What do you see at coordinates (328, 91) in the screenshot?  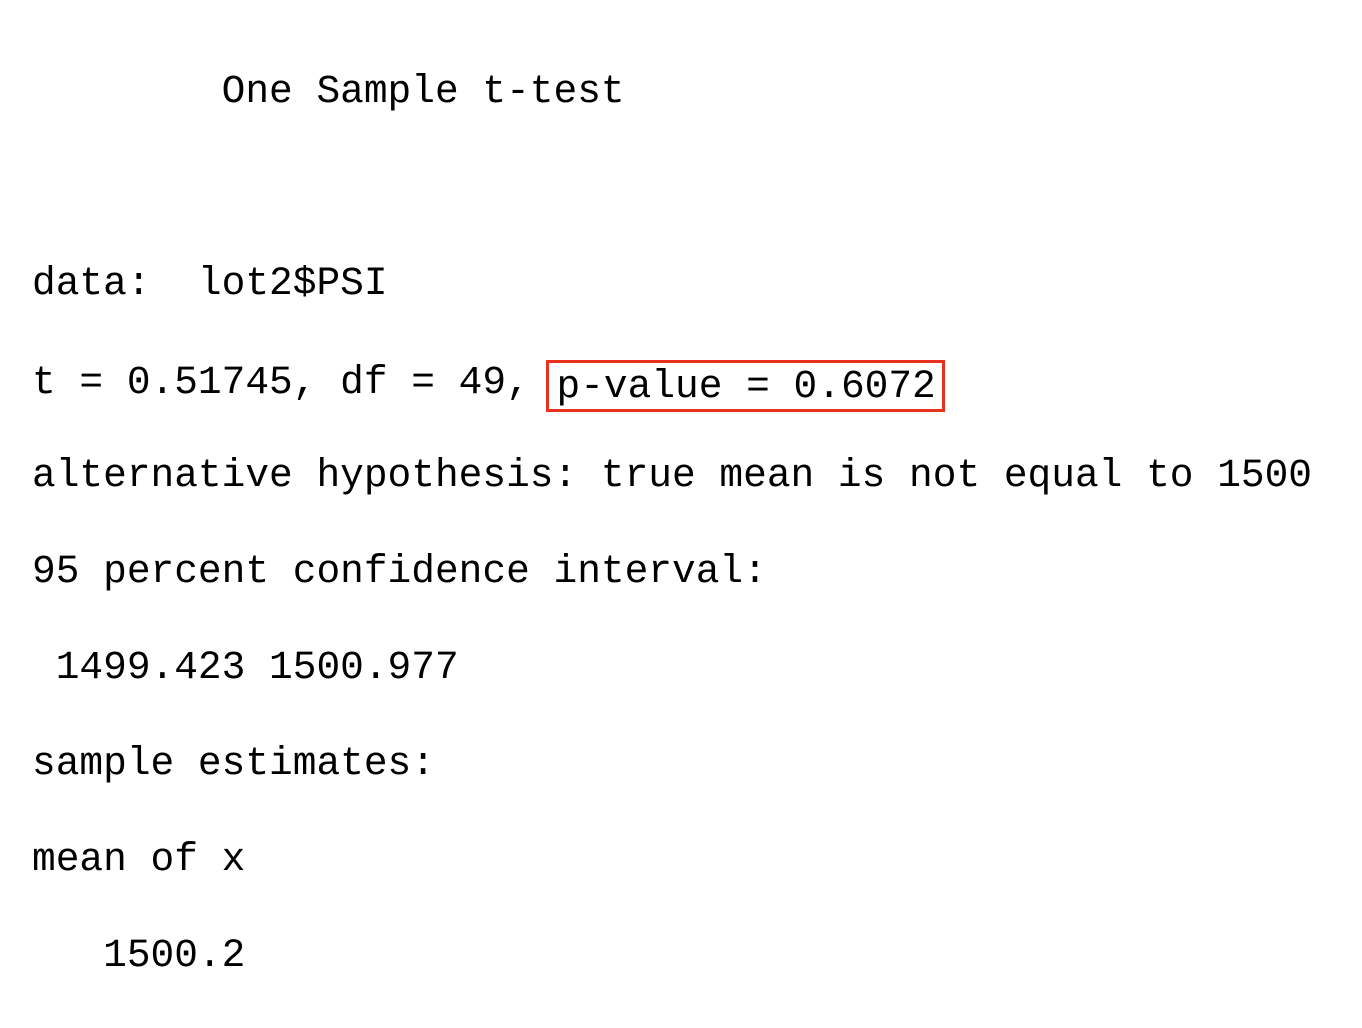 I see `test-title: One Sample t-test` at bounding box center [328, 91].